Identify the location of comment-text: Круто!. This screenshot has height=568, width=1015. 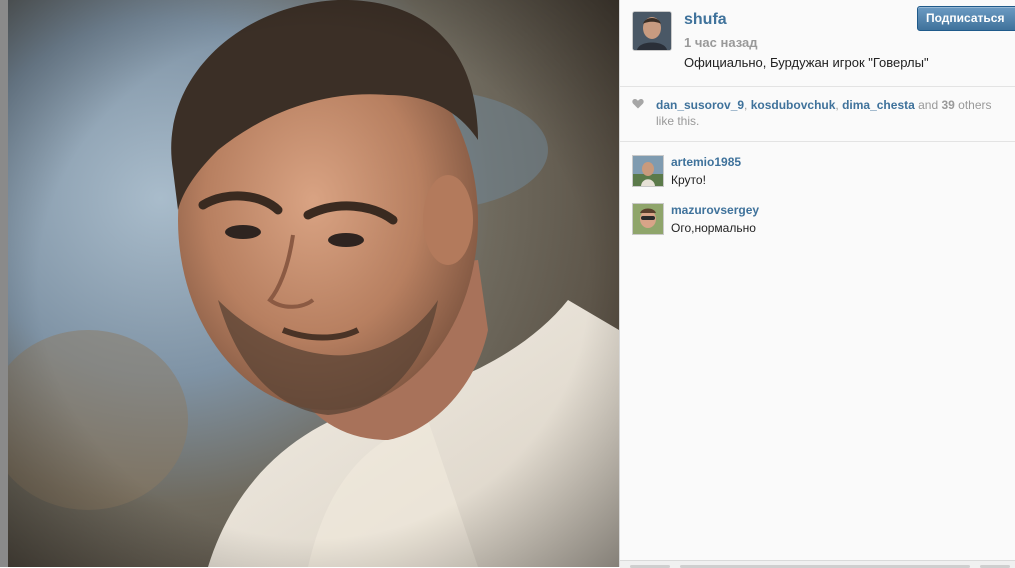
(688, 180).